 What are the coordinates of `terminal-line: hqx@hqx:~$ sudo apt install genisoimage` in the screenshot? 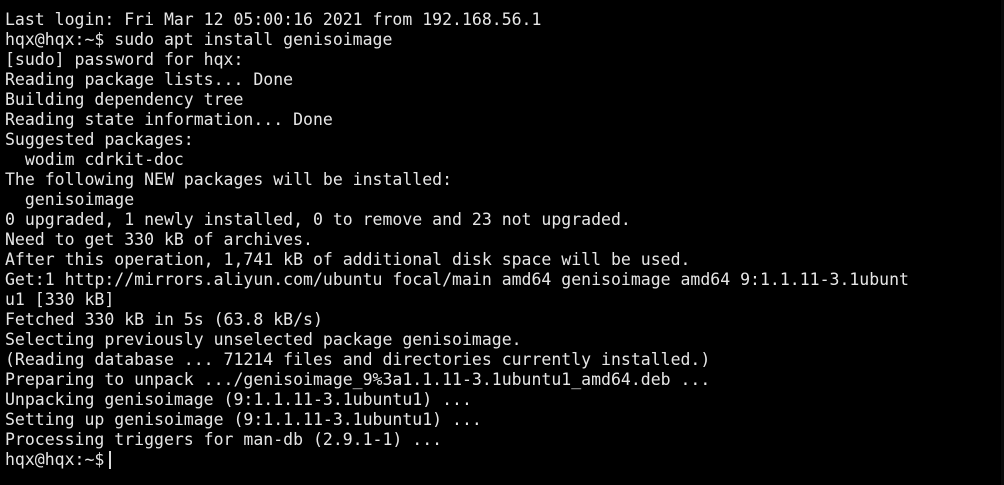 It's located at (199, 39).